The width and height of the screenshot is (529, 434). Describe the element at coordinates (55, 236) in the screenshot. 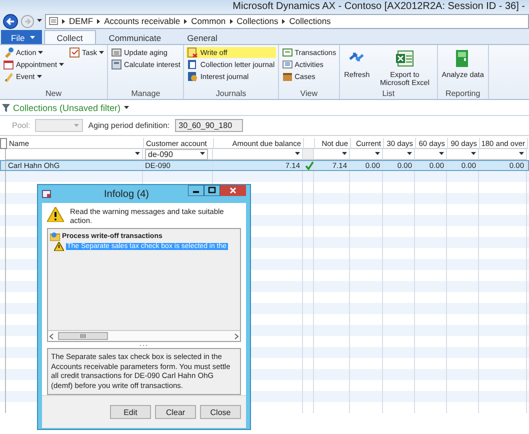

I see `info-folder-icon` at that location.